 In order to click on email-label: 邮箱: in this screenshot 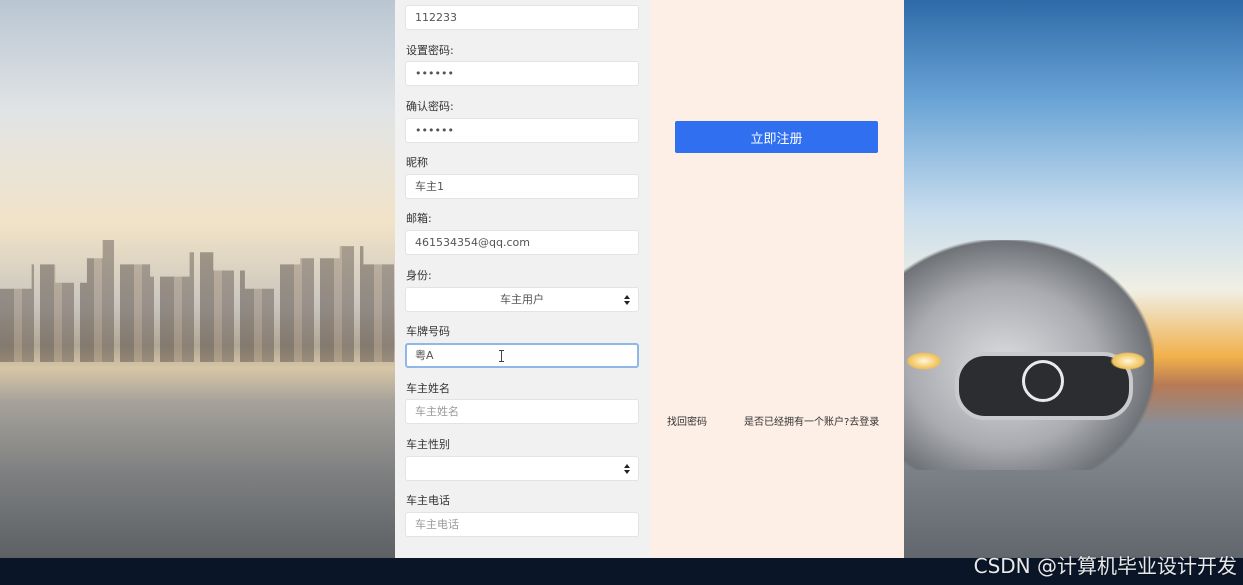, I will do `click(419, 218)`.